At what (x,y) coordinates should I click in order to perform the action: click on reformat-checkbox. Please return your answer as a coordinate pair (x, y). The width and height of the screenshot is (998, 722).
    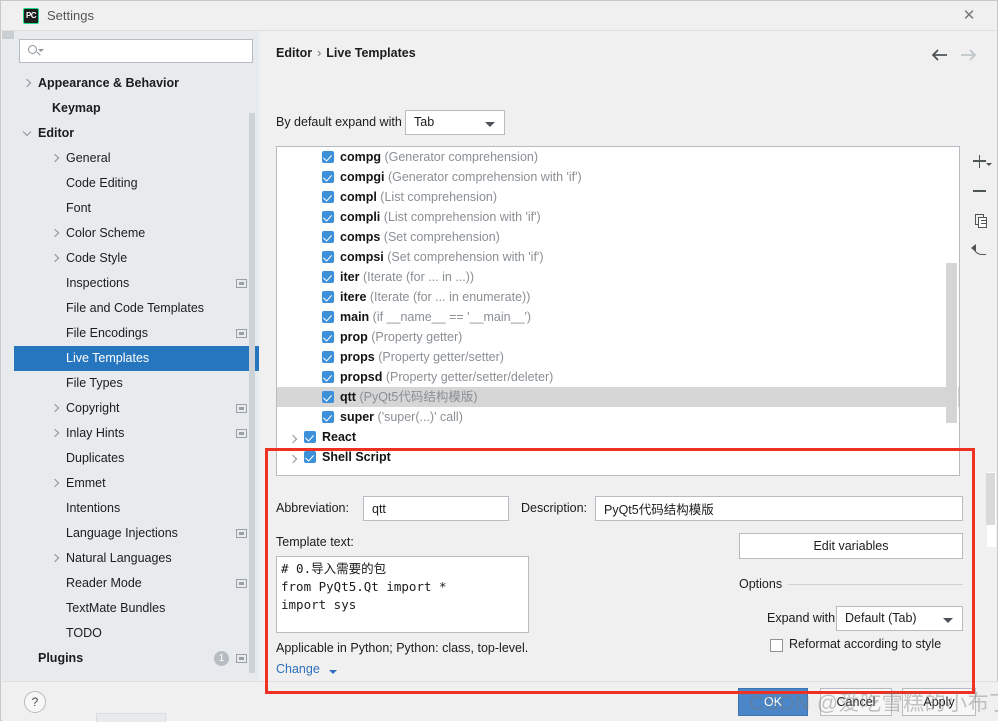
    Looking at the image, I should click on (776, 645).